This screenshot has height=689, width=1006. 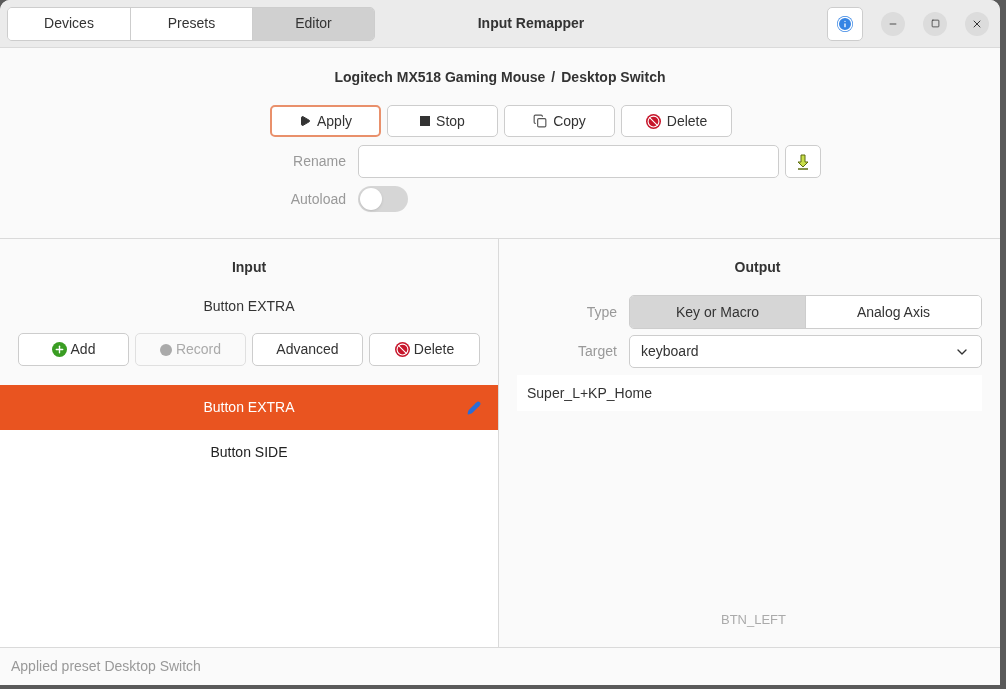 I want to click on type-label: Type, so click(x=601, y=312).